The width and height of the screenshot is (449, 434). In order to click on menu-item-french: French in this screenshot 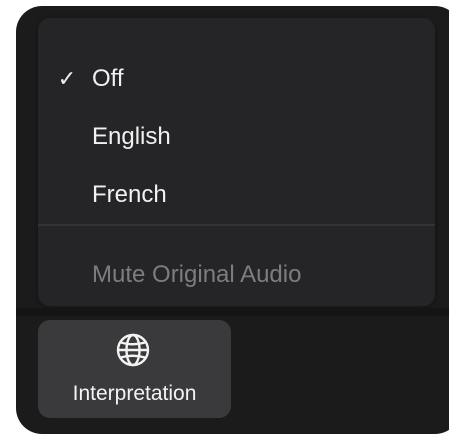, I will do `click(236, 195)`.